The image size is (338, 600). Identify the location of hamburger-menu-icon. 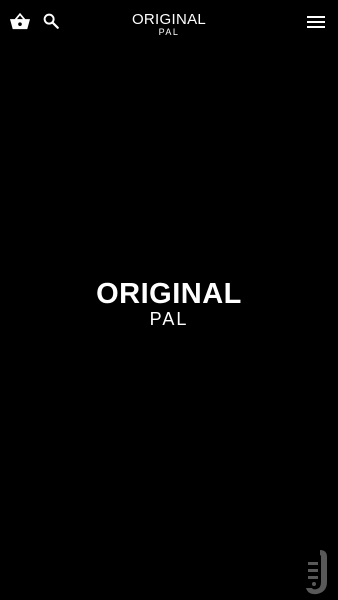
(316, 22).